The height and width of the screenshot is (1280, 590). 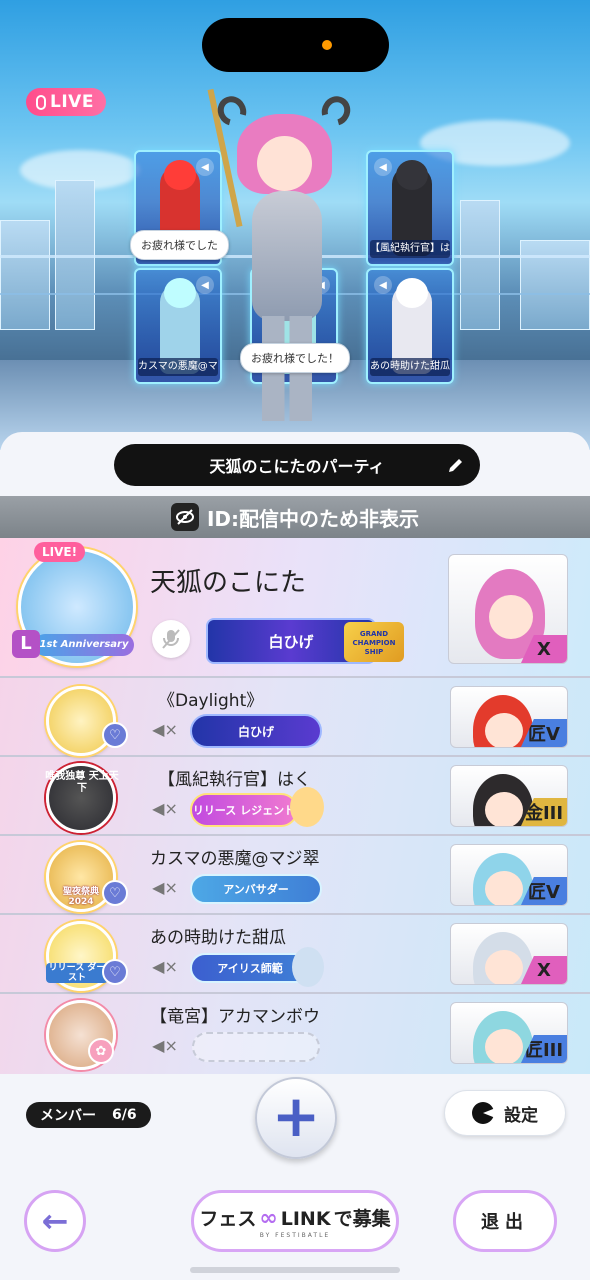 What do you see at coordinates (228, 583) in the screenshot?
I see `leader-name: 天狐のこにた` at bounding box center [228, 583].